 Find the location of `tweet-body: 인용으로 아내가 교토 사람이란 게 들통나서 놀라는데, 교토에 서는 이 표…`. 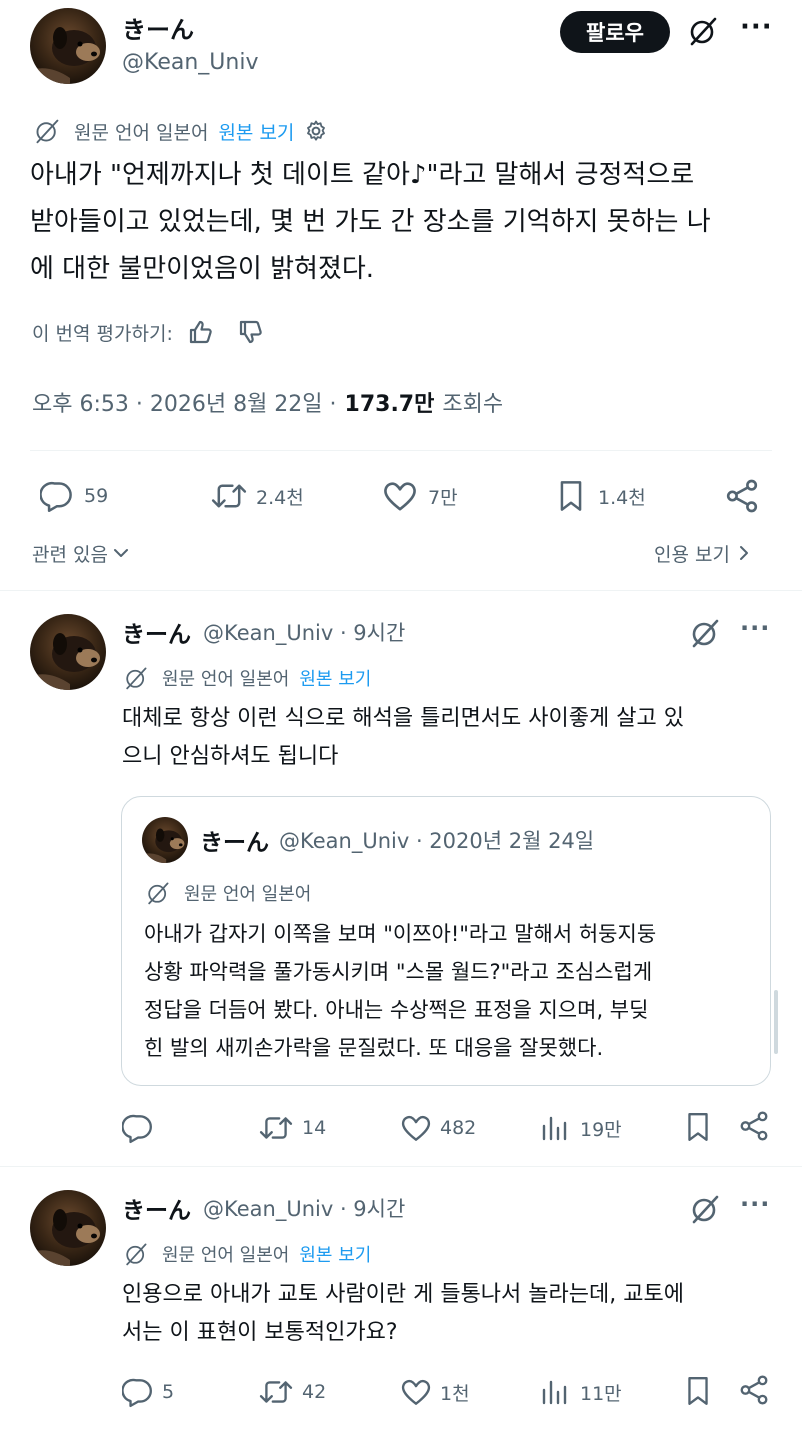

tweet-body: 인용으로 아내가 교토 사람이란 게 들통나서 놀라는데, 교토에 서는 이 표… is located at coordinates (452, 1314).